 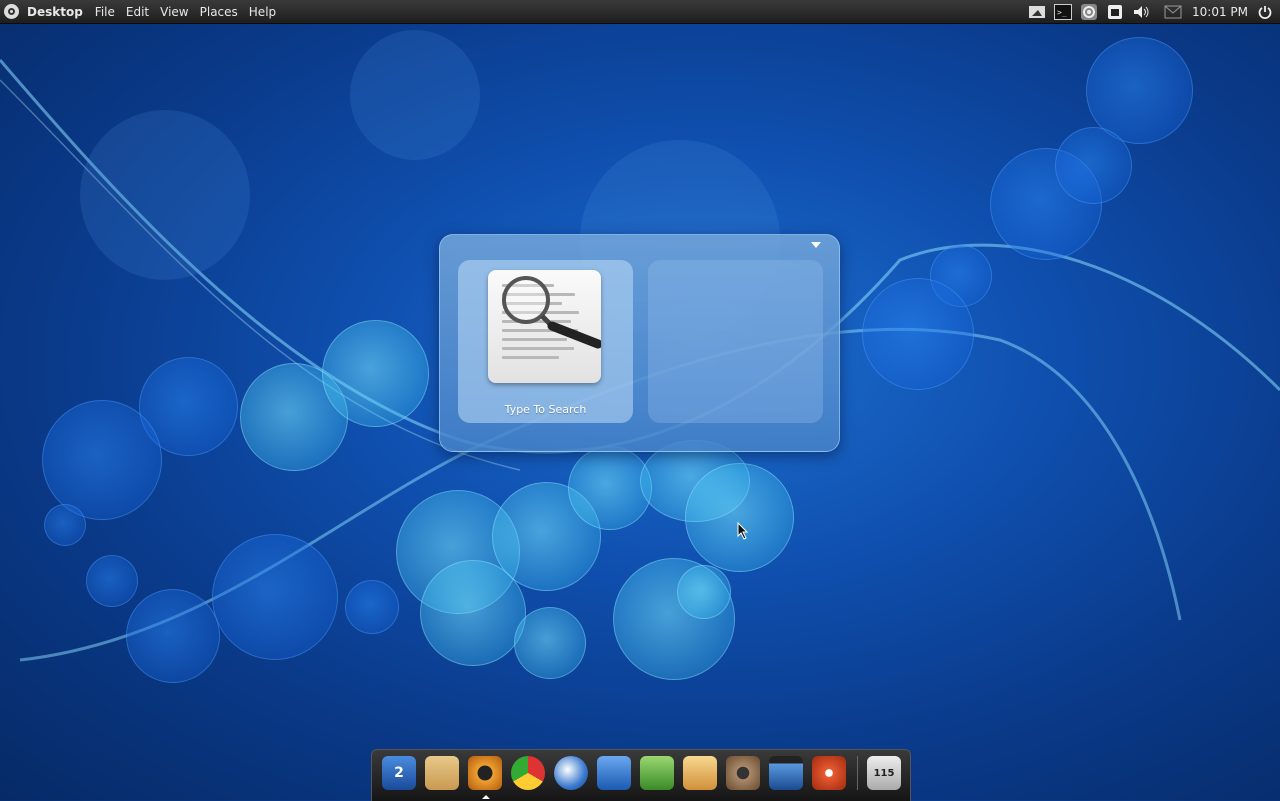 I want to click on launcher-tile-search: Type To Search, so click(x=545, y=341).